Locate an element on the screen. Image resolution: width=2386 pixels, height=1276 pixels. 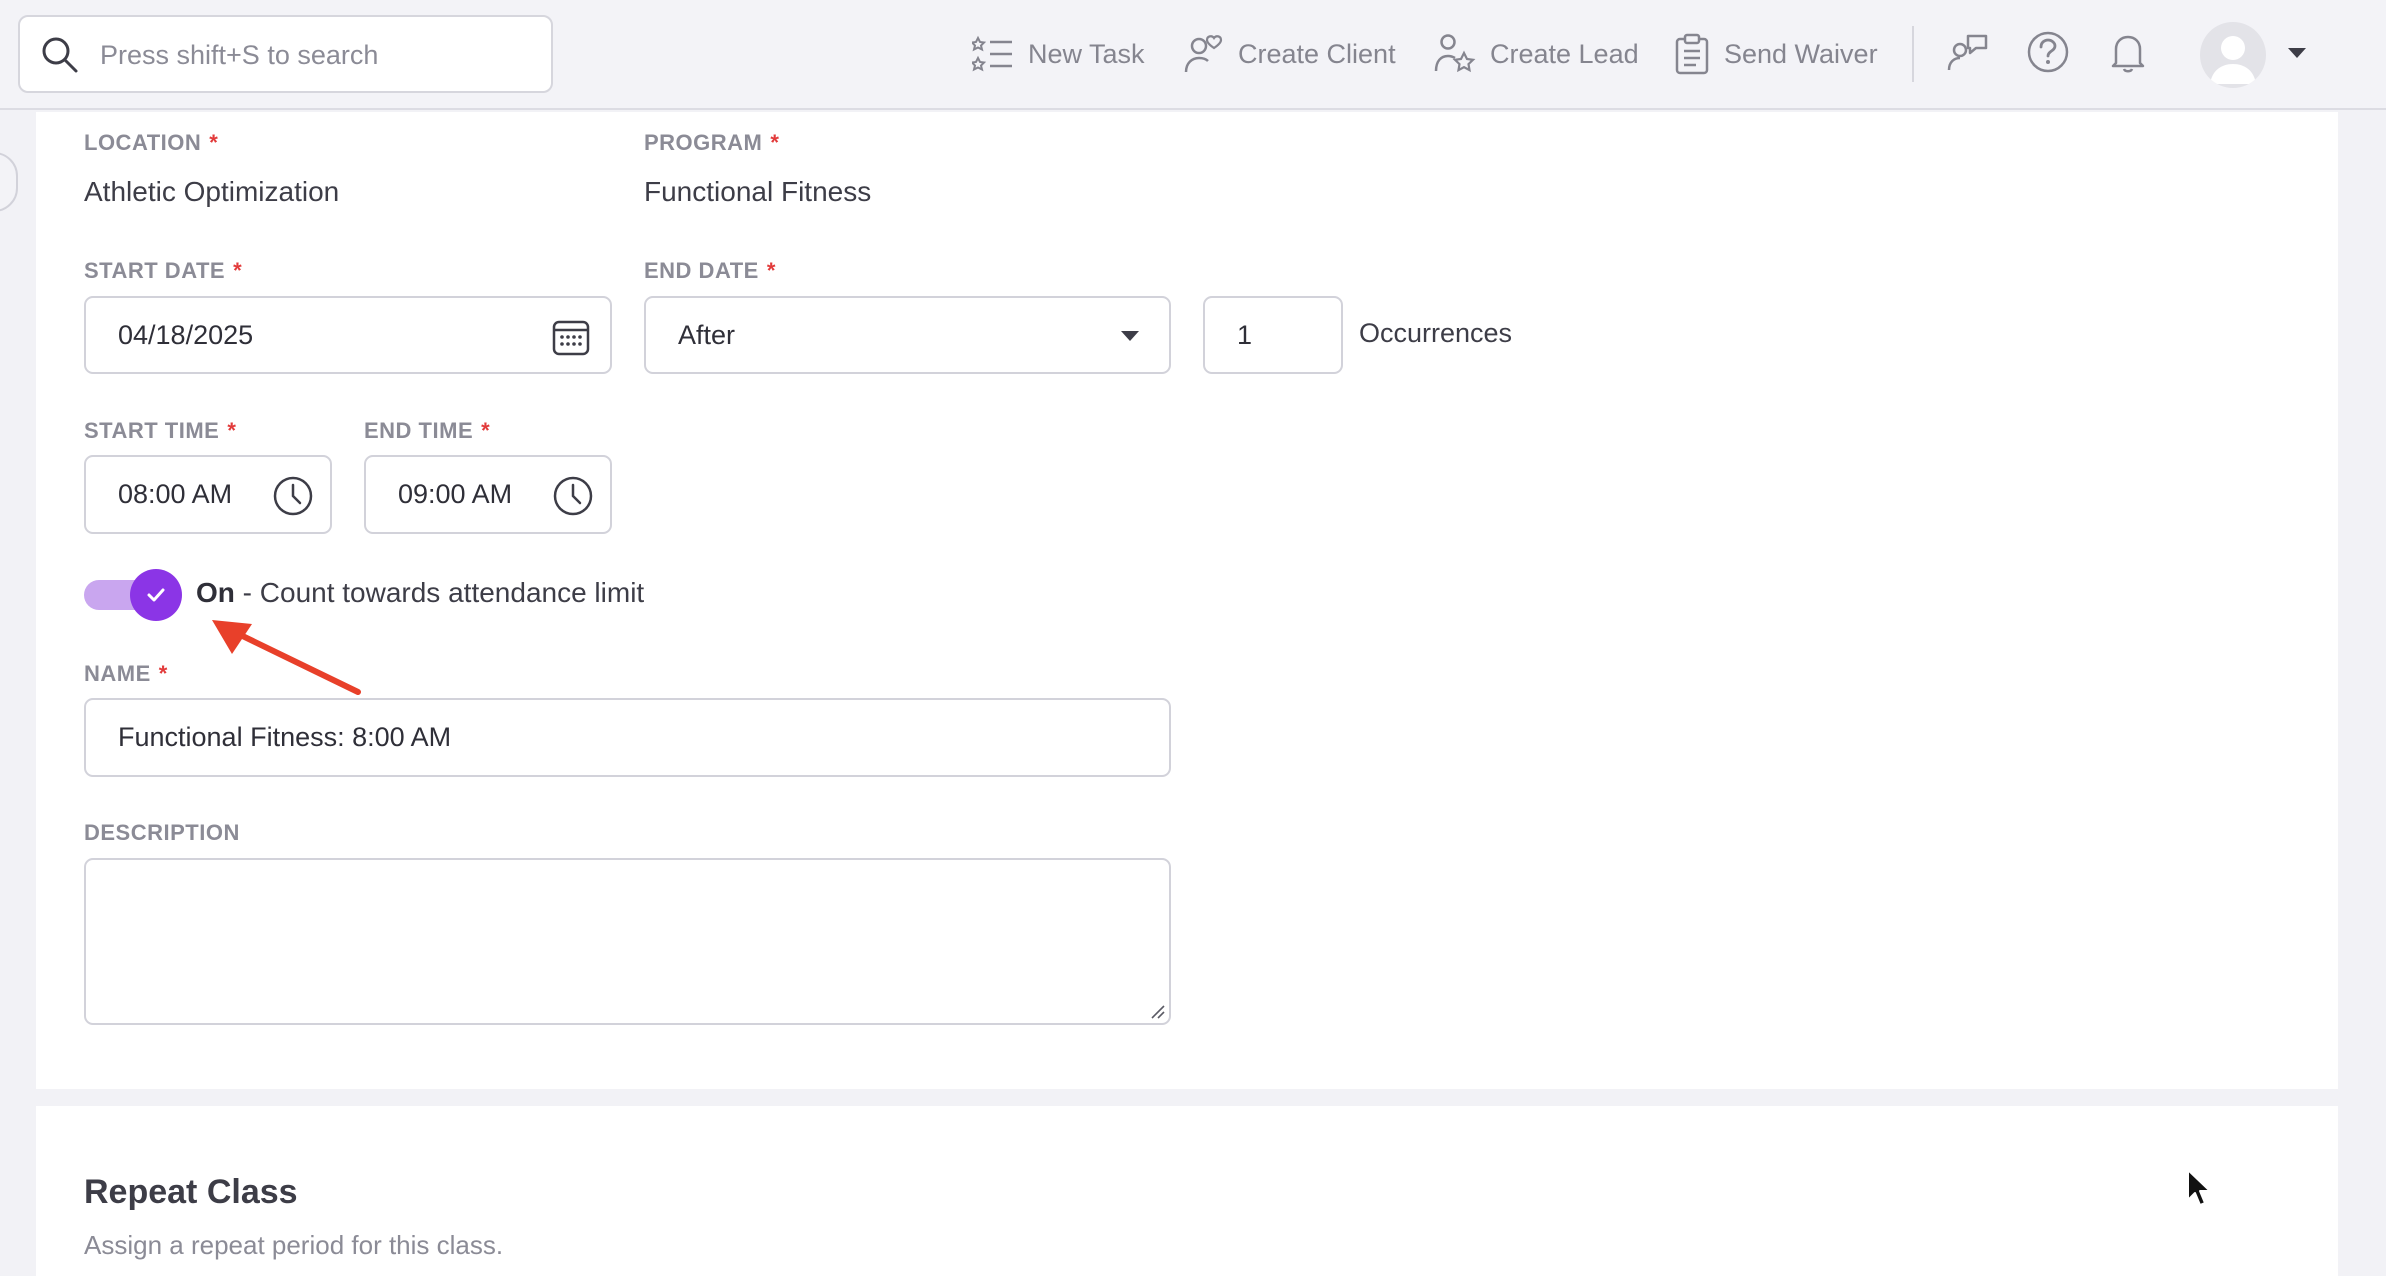
occurrences-value: 1 is located at coordinates (1245, 334).